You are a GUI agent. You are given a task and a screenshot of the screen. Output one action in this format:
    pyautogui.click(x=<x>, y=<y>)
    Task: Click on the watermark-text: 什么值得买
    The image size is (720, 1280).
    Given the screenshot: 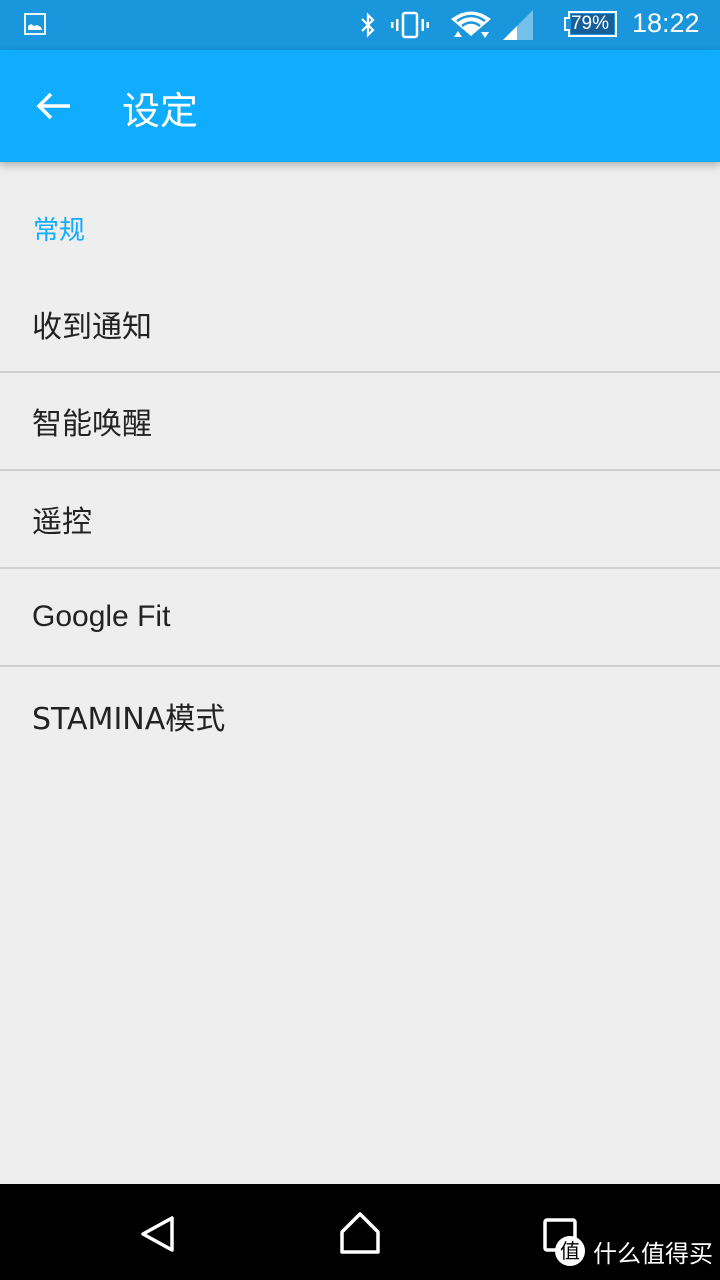 What is the action you would take?
    pyautogui.click(x=653, y=1253)
    